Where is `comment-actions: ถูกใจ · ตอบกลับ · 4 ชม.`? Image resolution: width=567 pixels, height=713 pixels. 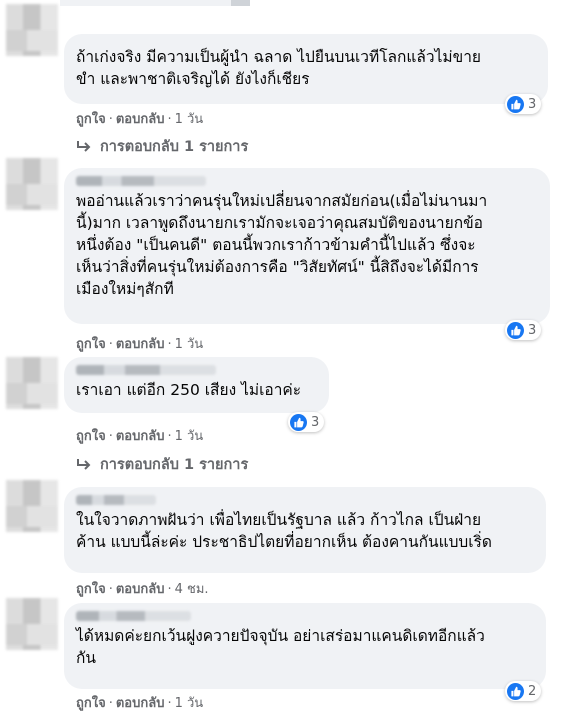 comment-actions: ถูกใจ · ตอบกลับ · 4 ชม. is located at coordinates (142, 589).